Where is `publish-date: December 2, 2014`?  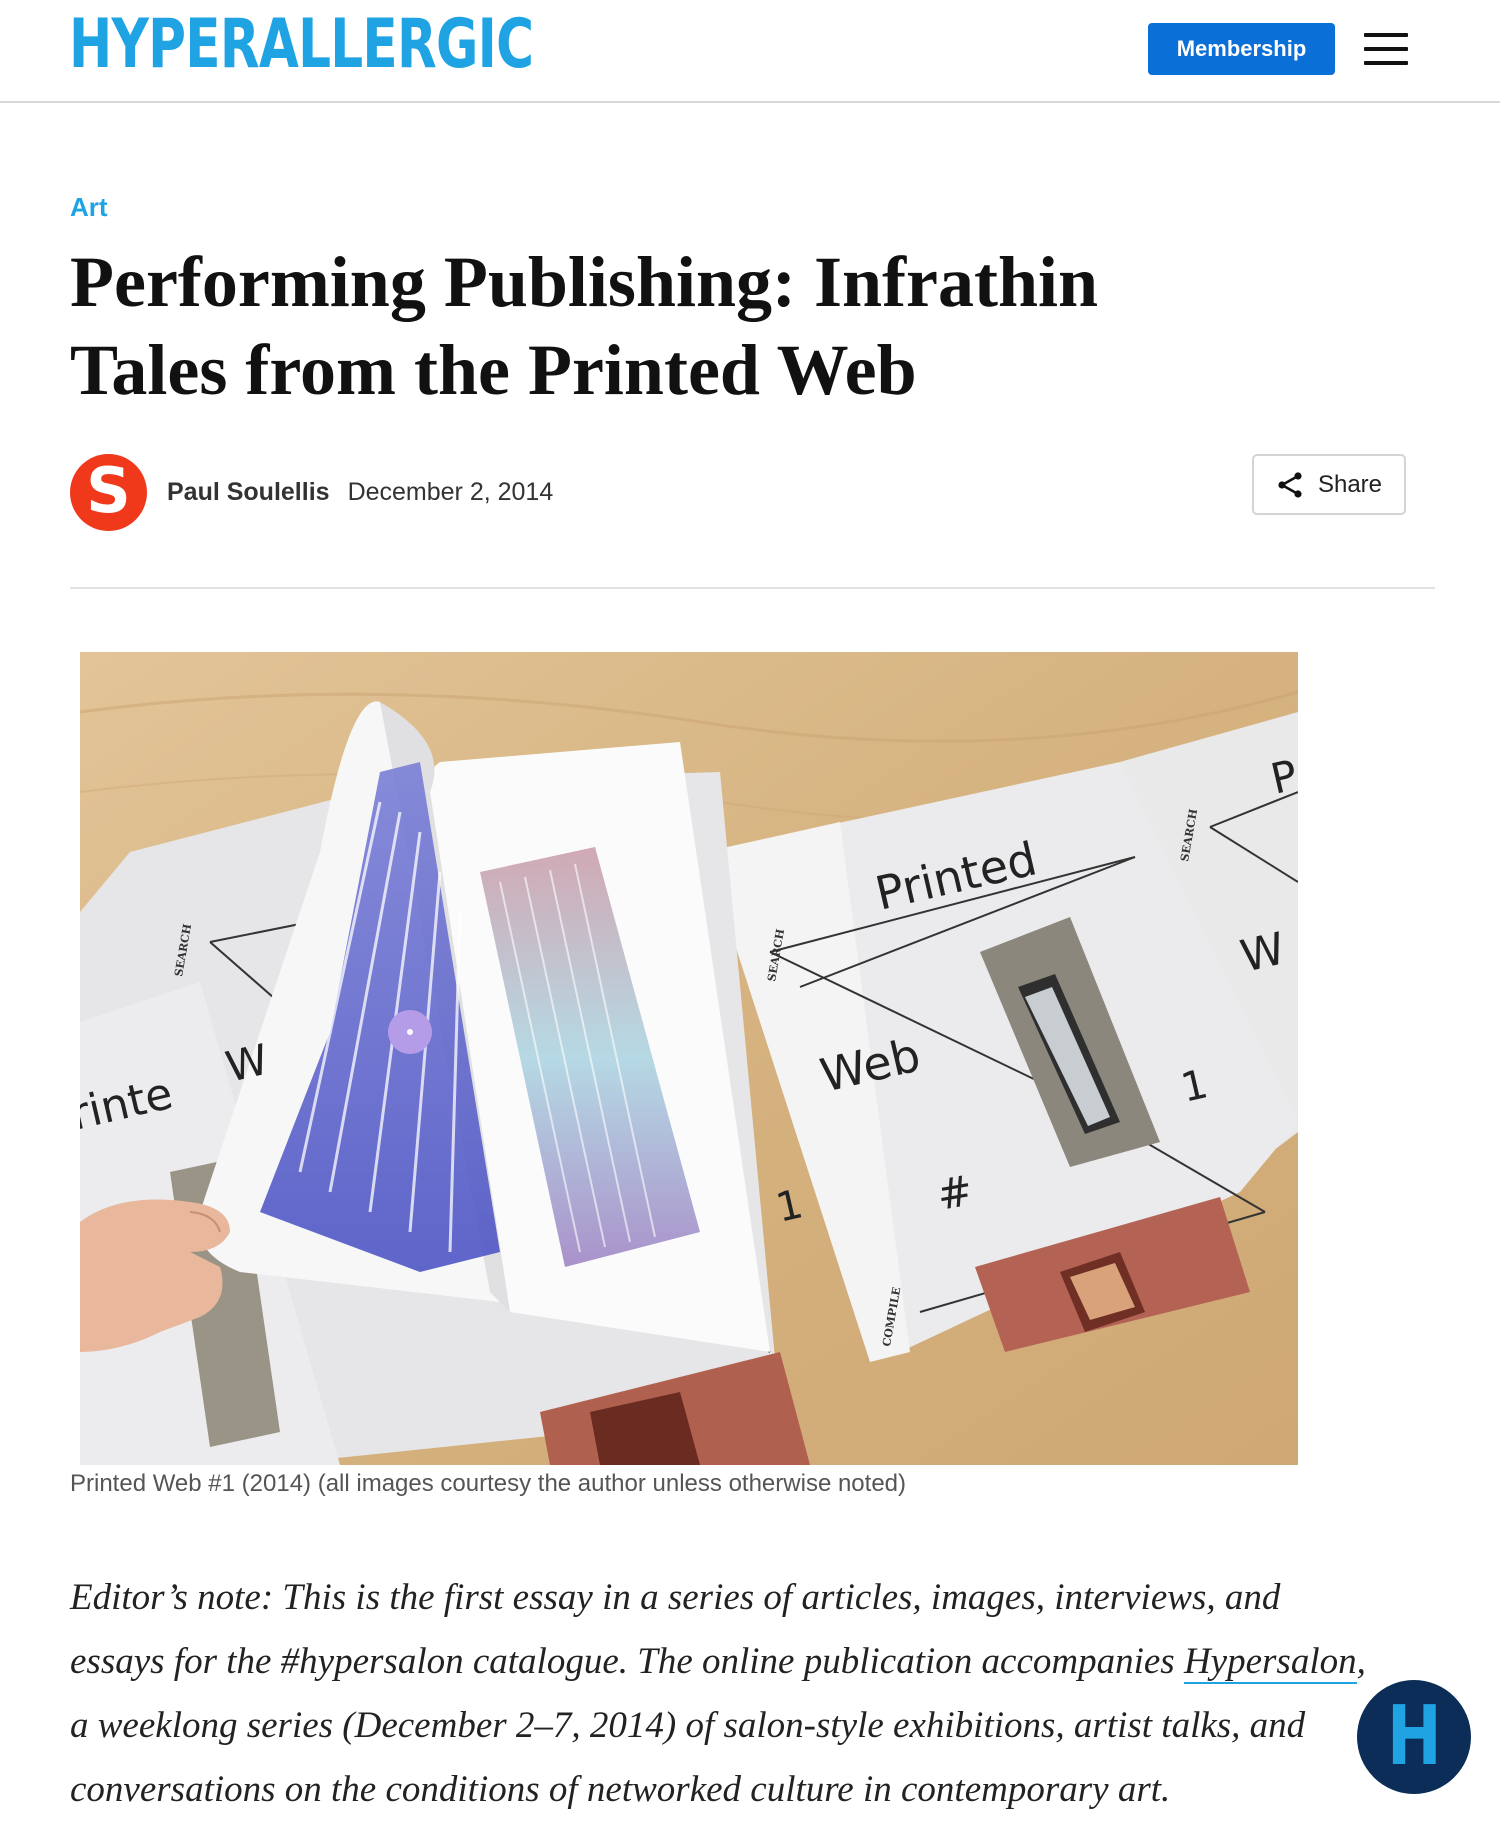 publish-date: December 2, 2014 is located at coordinates (450, 491).